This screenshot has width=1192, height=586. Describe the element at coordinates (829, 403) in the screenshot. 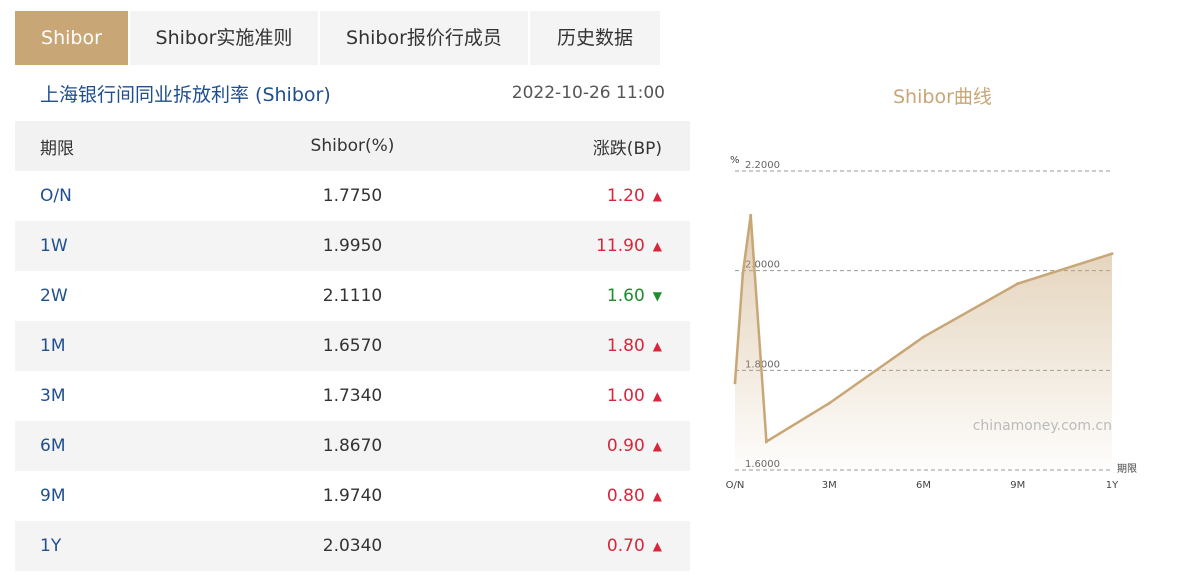

I see `data-point-3M` at that location.